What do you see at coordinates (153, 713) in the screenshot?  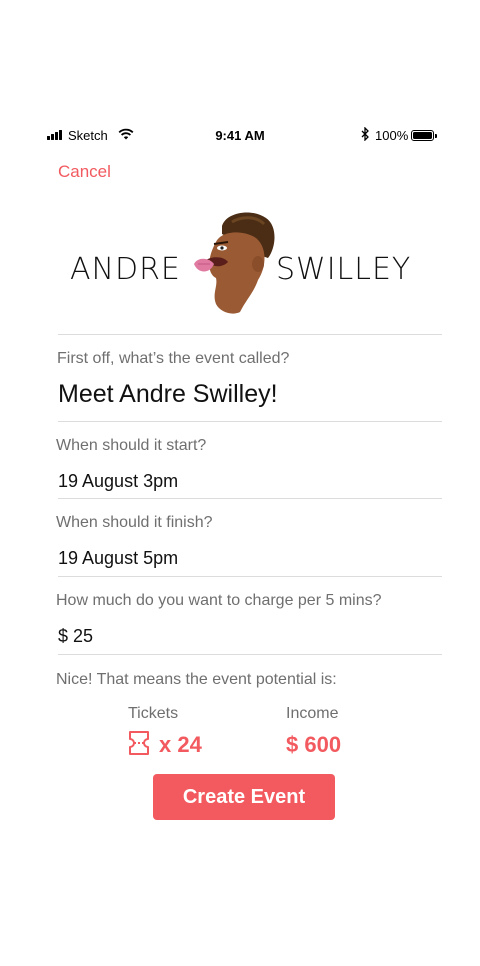 I see `tickets-label: Tickets` at bounding box center [153, 713].